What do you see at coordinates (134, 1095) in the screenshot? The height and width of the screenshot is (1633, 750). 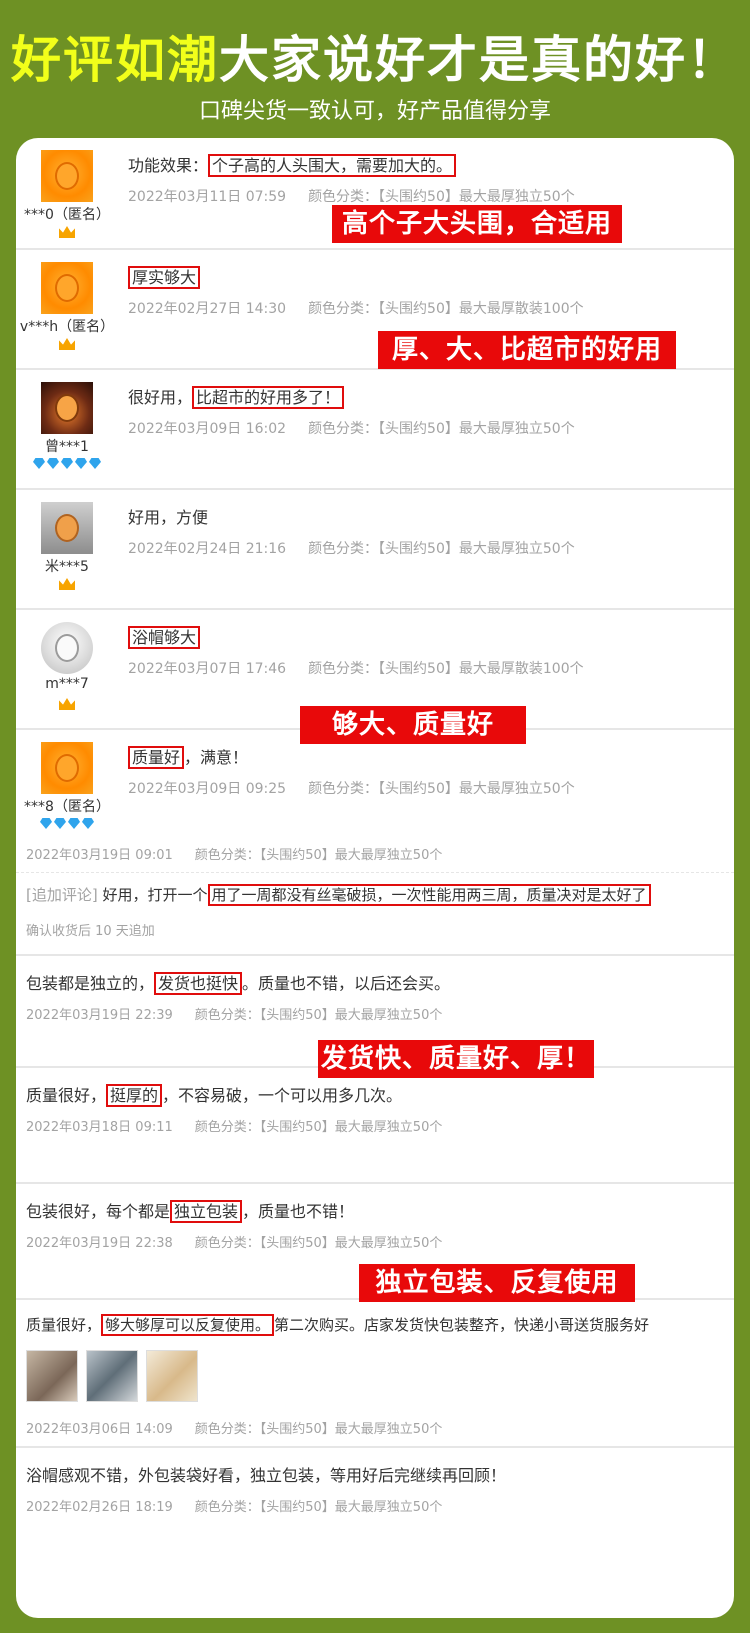 I see `review-highlight: 挺厚的` at bounding box center [134, 1095].